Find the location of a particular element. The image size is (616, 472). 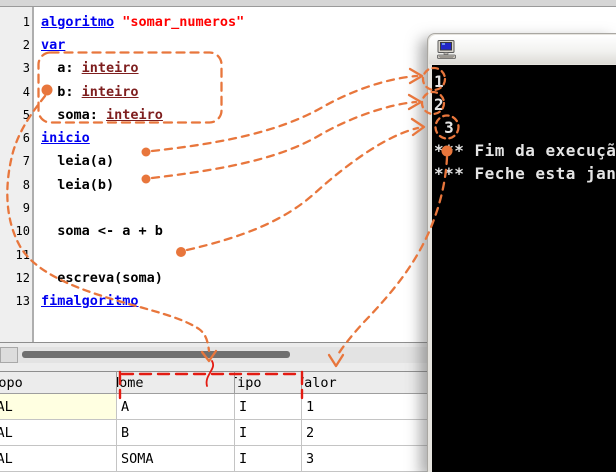

table-cell: B is located at coordinates (176, 433).